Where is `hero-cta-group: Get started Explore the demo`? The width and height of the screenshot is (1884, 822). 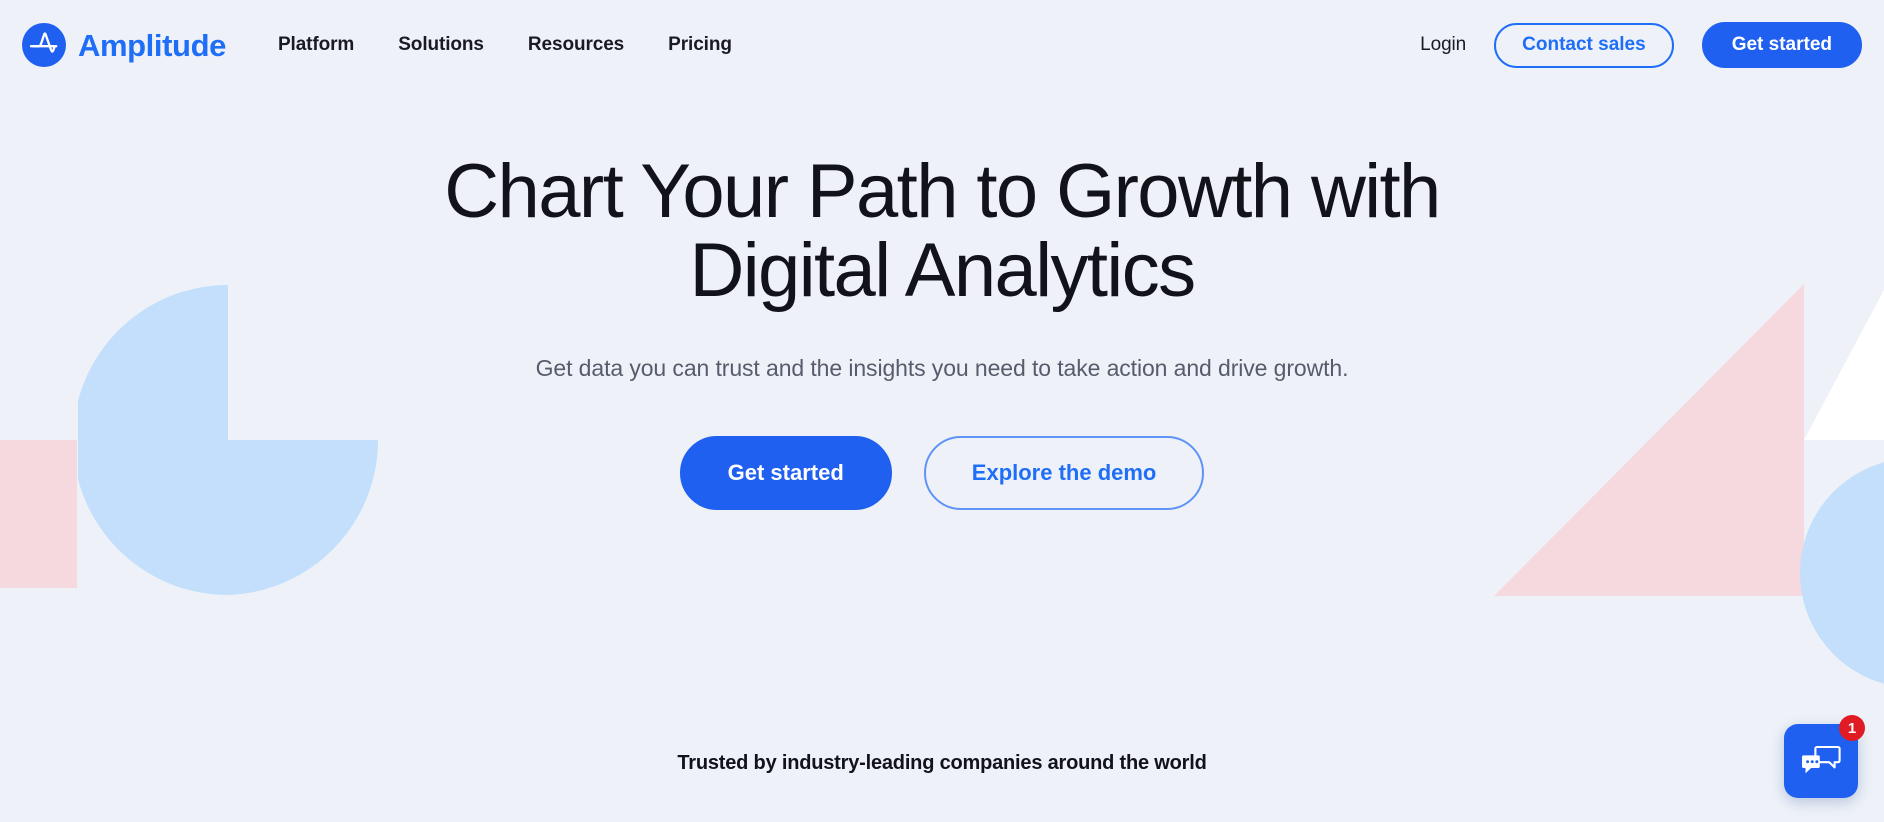 hero-cta-group: Get started Explore the demo is located at coordinates (942, 473).